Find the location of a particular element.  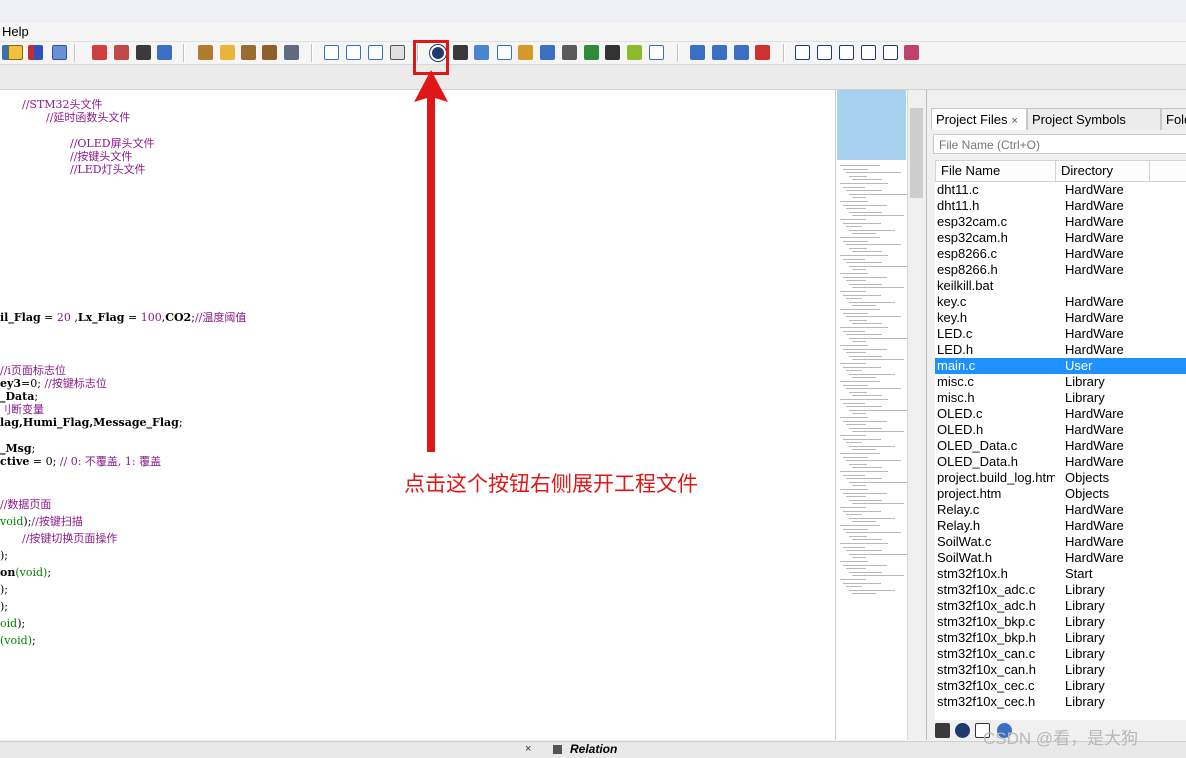

toolbar-book-icon is located at coordinates (248, 52).